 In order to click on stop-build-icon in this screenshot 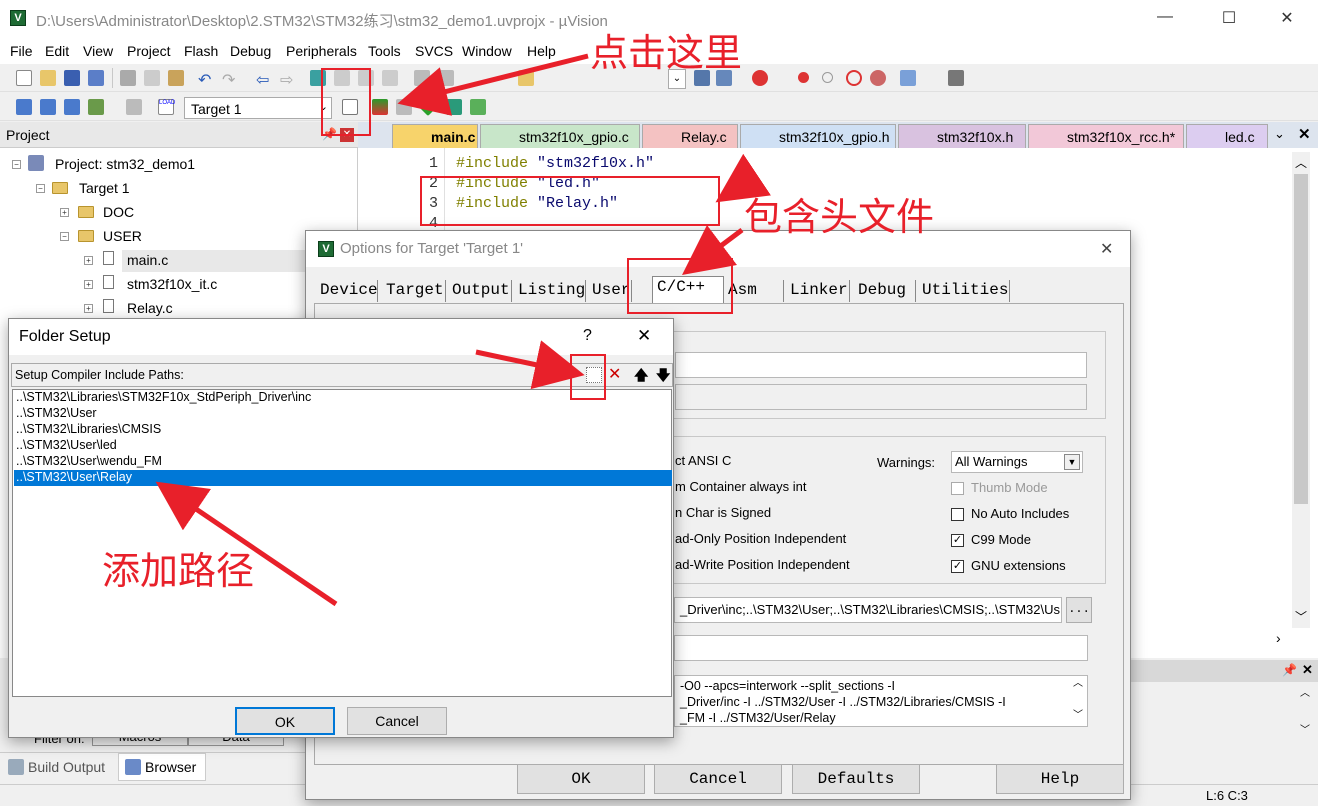, I will do `click(134, 107)`.